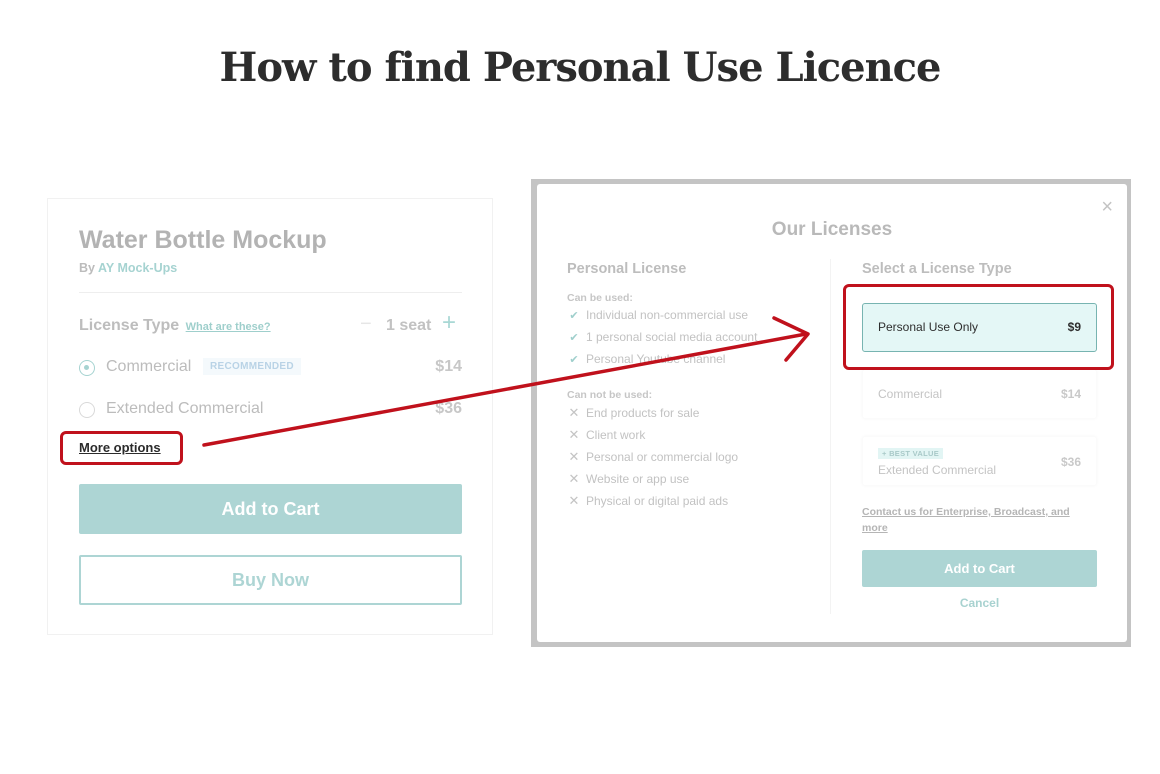  What do you see at coordinates (616, 435) in the screenshot?
I see `disallowed-item-text: Client work` at bounding box center [616, 435].